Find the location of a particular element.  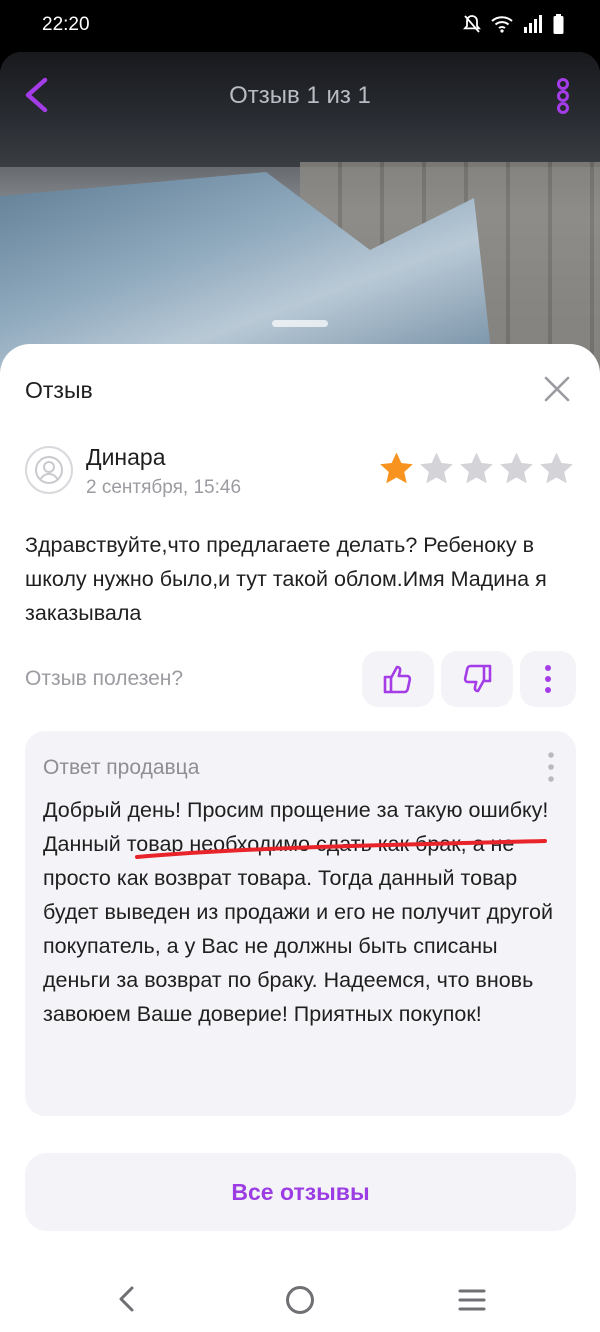

author-name: Динара is located at coordinates (126, 457).